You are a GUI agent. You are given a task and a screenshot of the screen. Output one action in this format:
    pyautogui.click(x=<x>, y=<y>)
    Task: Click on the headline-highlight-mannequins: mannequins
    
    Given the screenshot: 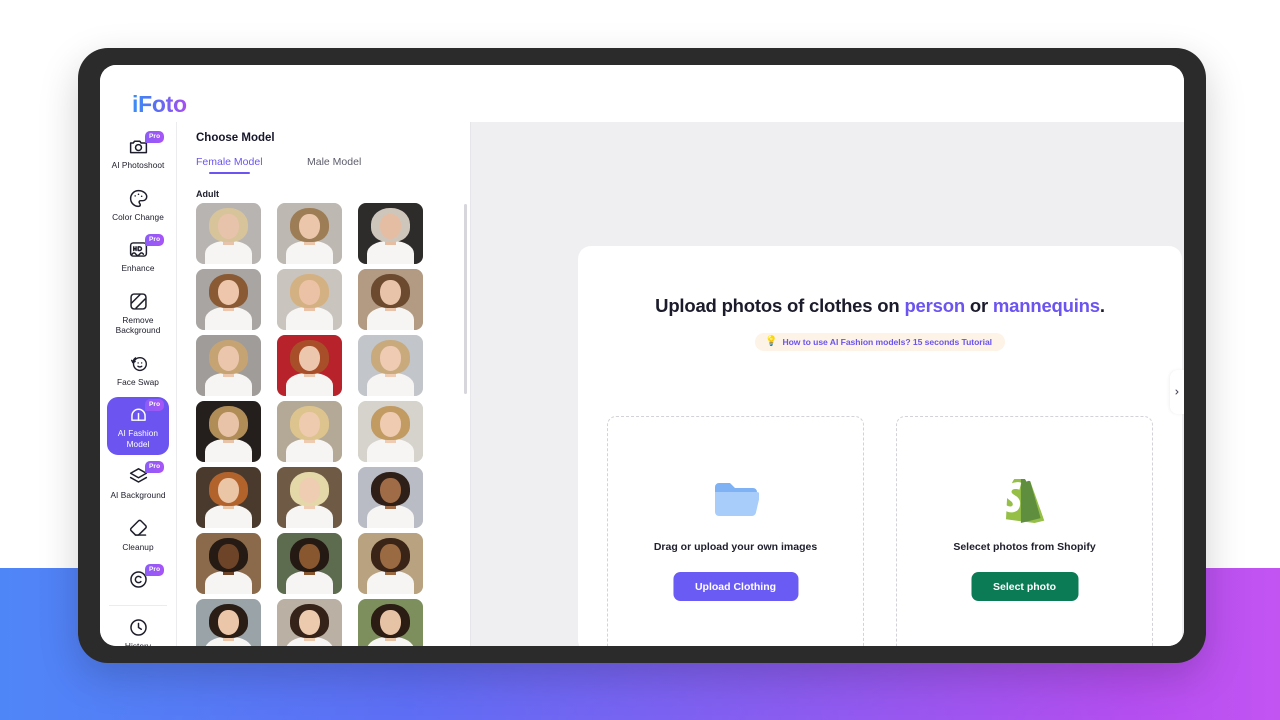 What is the action you would take?
    pyautogui.click(x=1046, y=305)
    